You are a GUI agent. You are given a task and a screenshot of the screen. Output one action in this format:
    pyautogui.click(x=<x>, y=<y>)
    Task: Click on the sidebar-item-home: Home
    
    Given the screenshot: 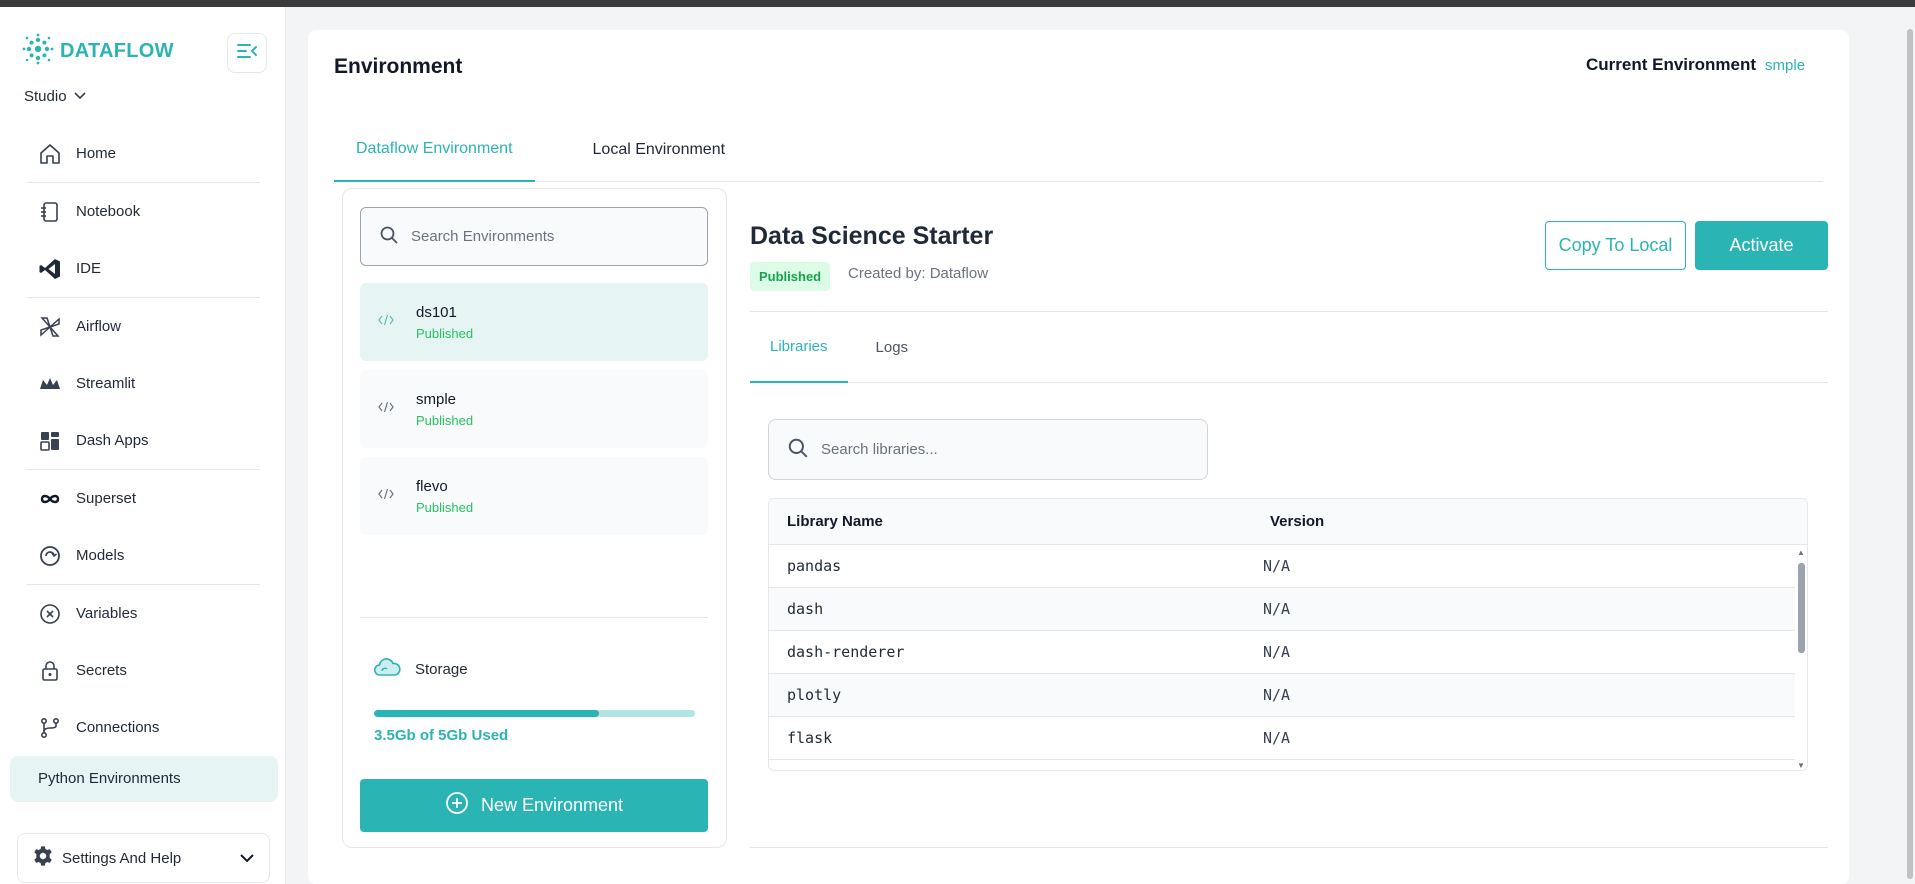 What is the action you would take?
    pyautogui.click(x=143, y=153)
    